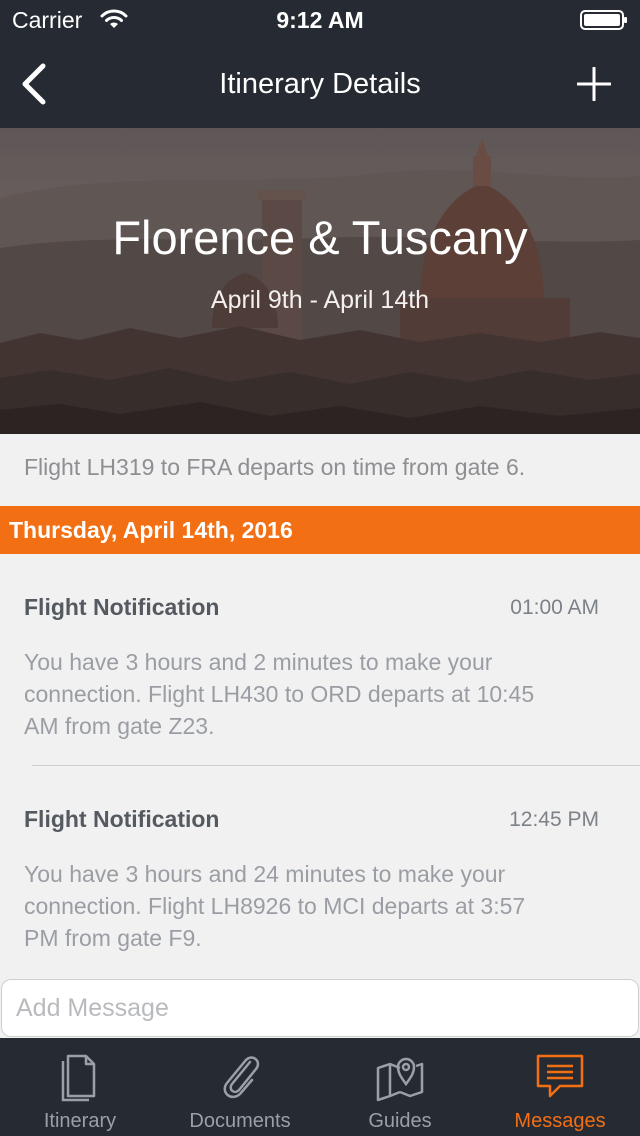 This screenshot has height=1136, width=640. Describe the element at coordinates (320, 530) in the screenshot. I see `day-header: Thursday, April 14th, 2016` at that location.